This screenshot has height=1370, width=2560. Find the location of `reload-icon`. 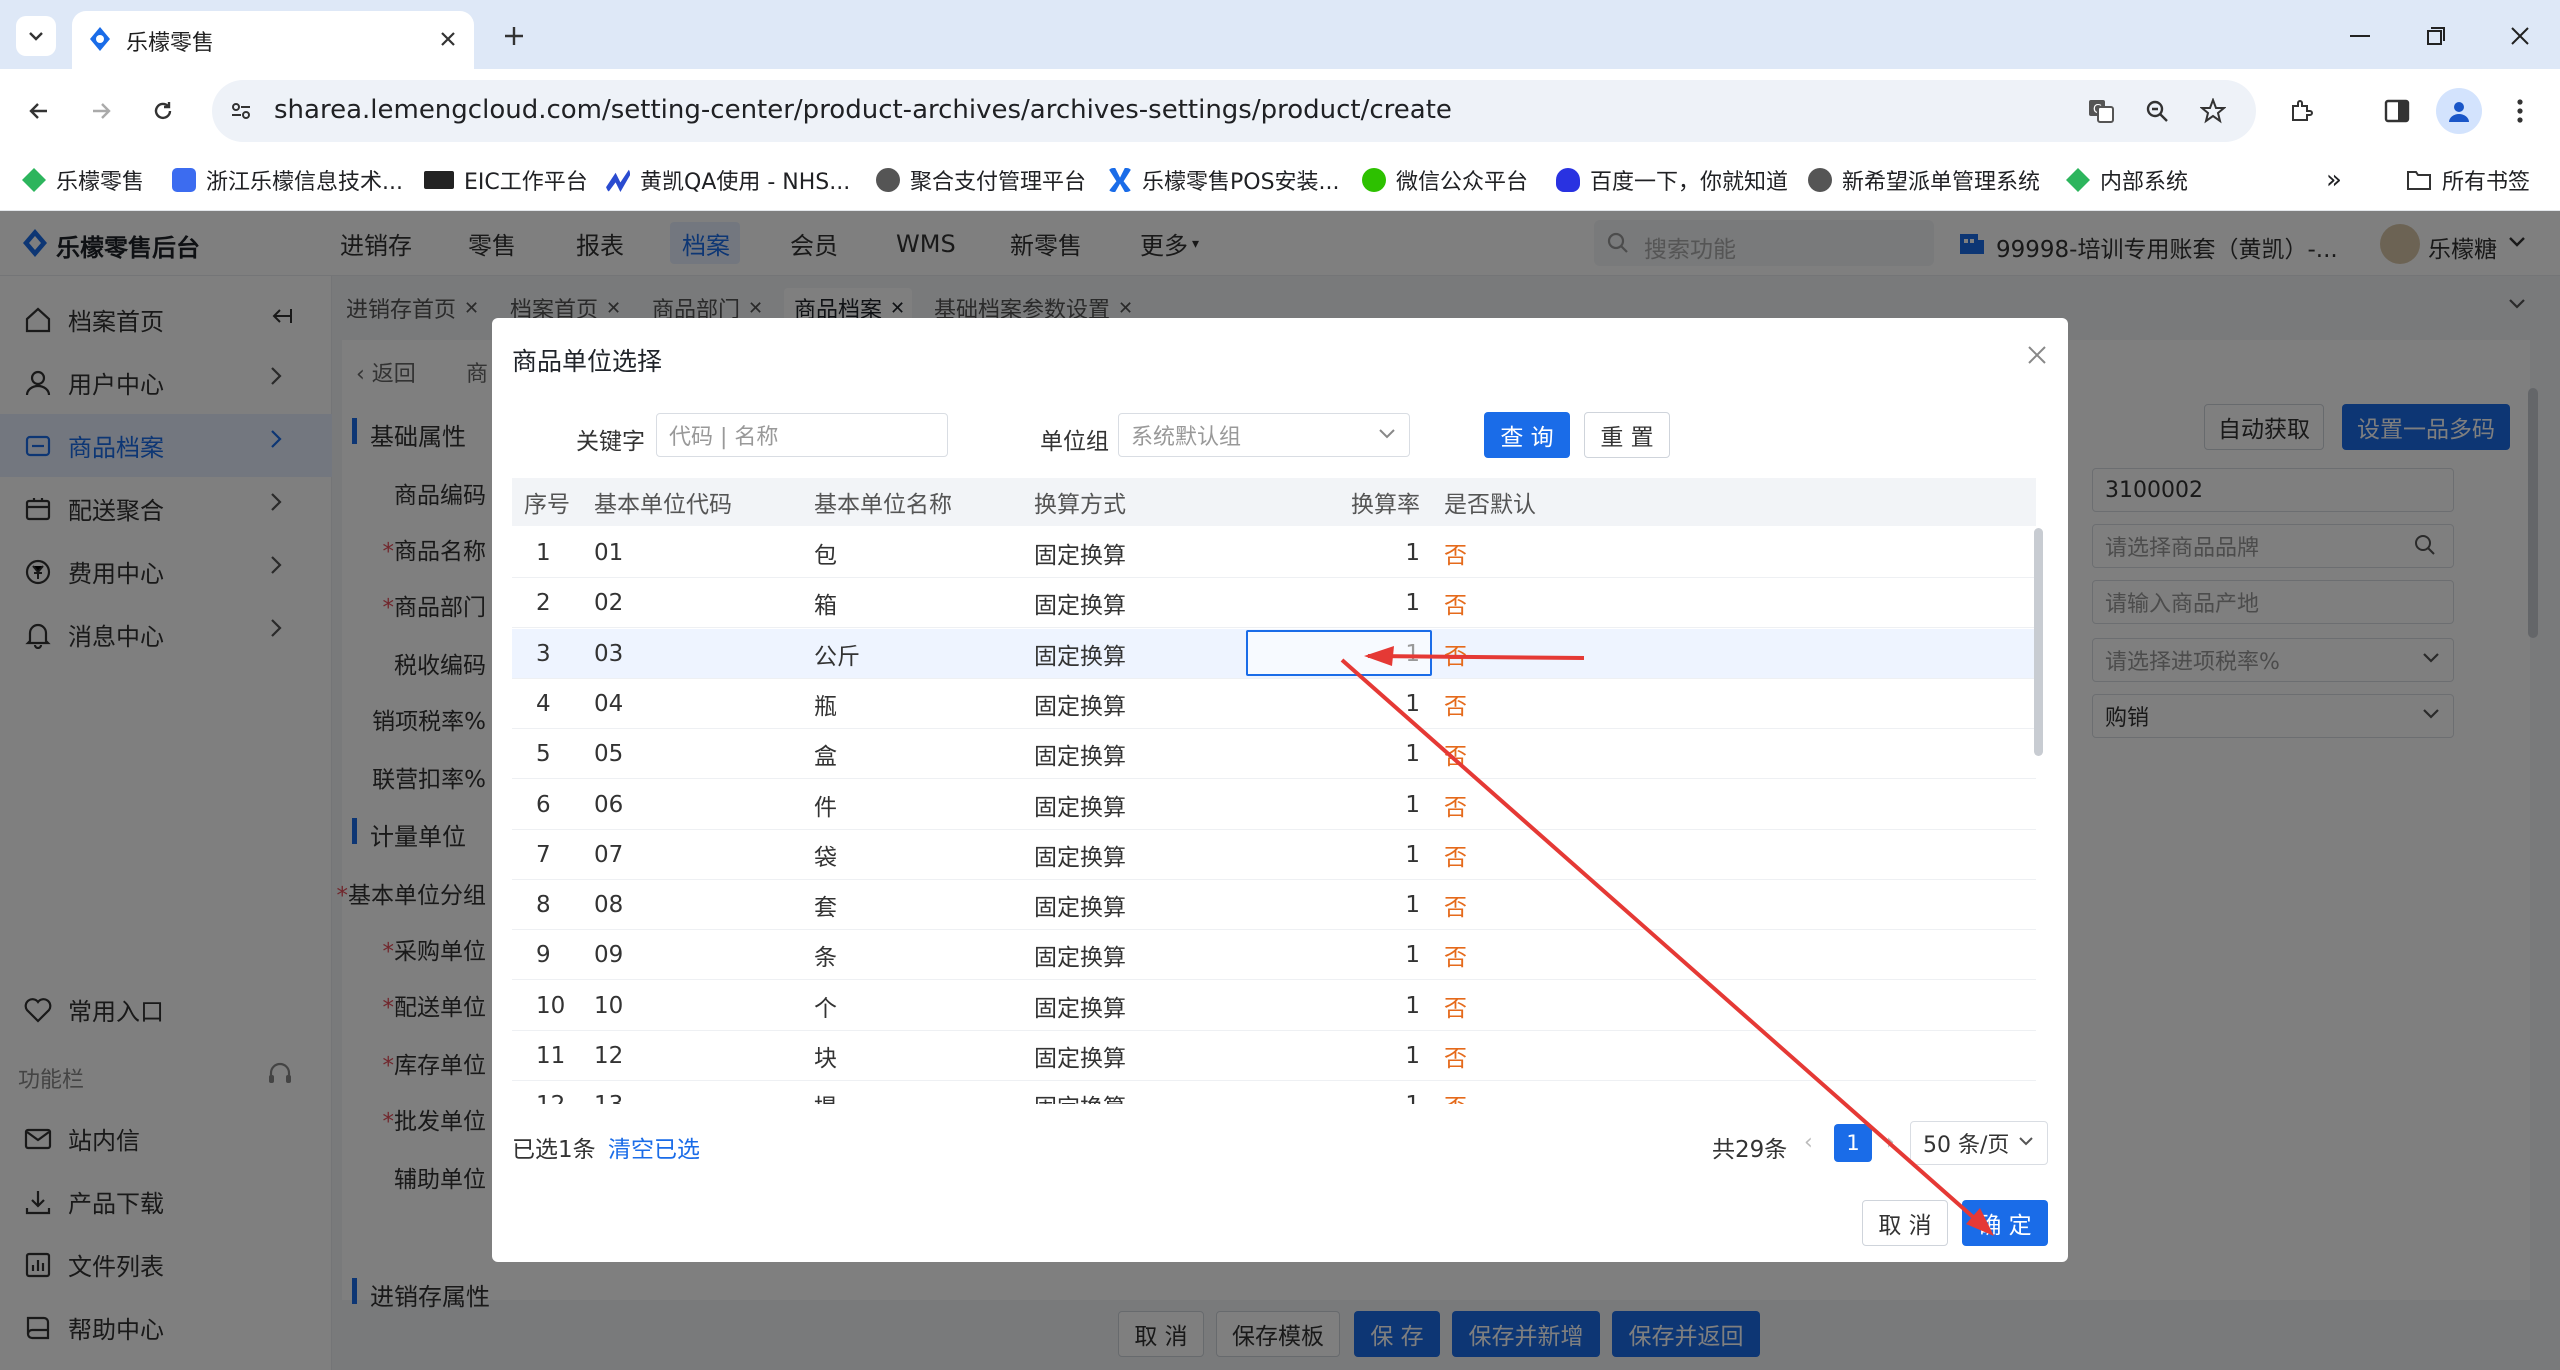

reload-icon is located at coordinates (163, 111).